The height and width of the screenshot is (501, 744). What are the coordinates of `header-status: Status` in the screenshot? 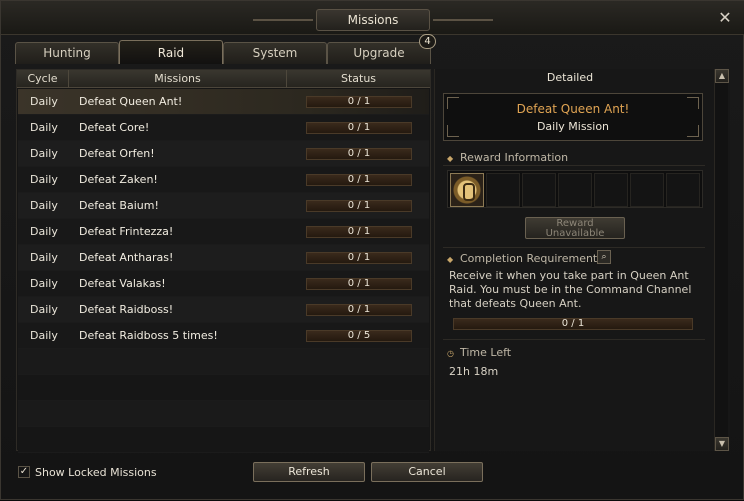 It's located at (358, 79).